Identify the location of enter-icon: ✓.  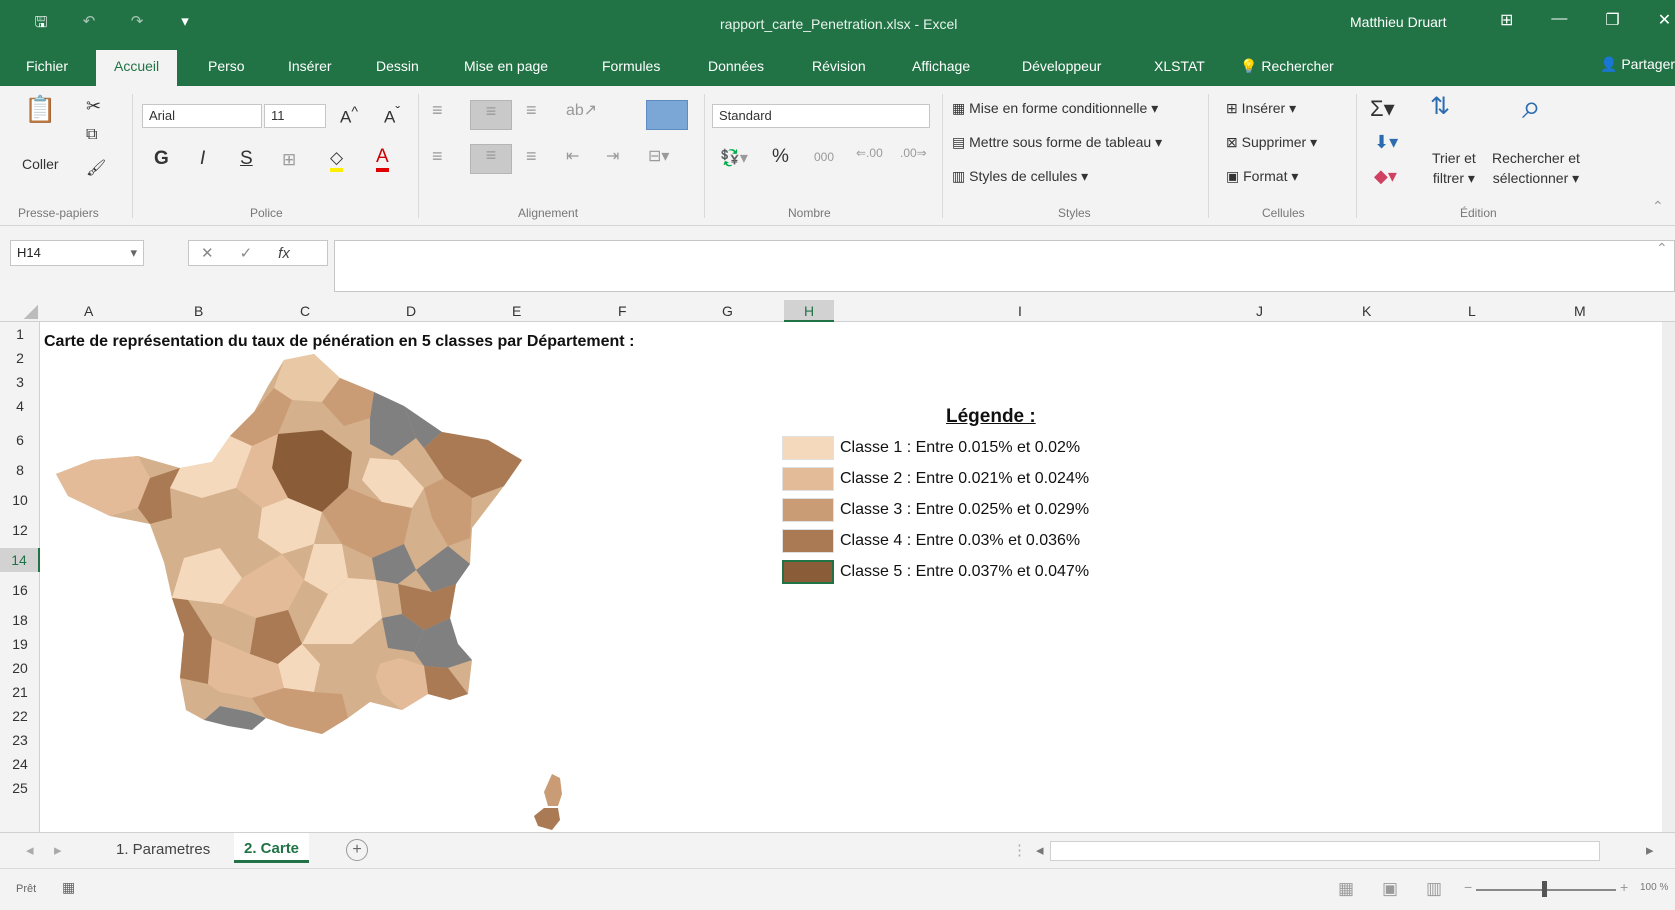
(246, 253).